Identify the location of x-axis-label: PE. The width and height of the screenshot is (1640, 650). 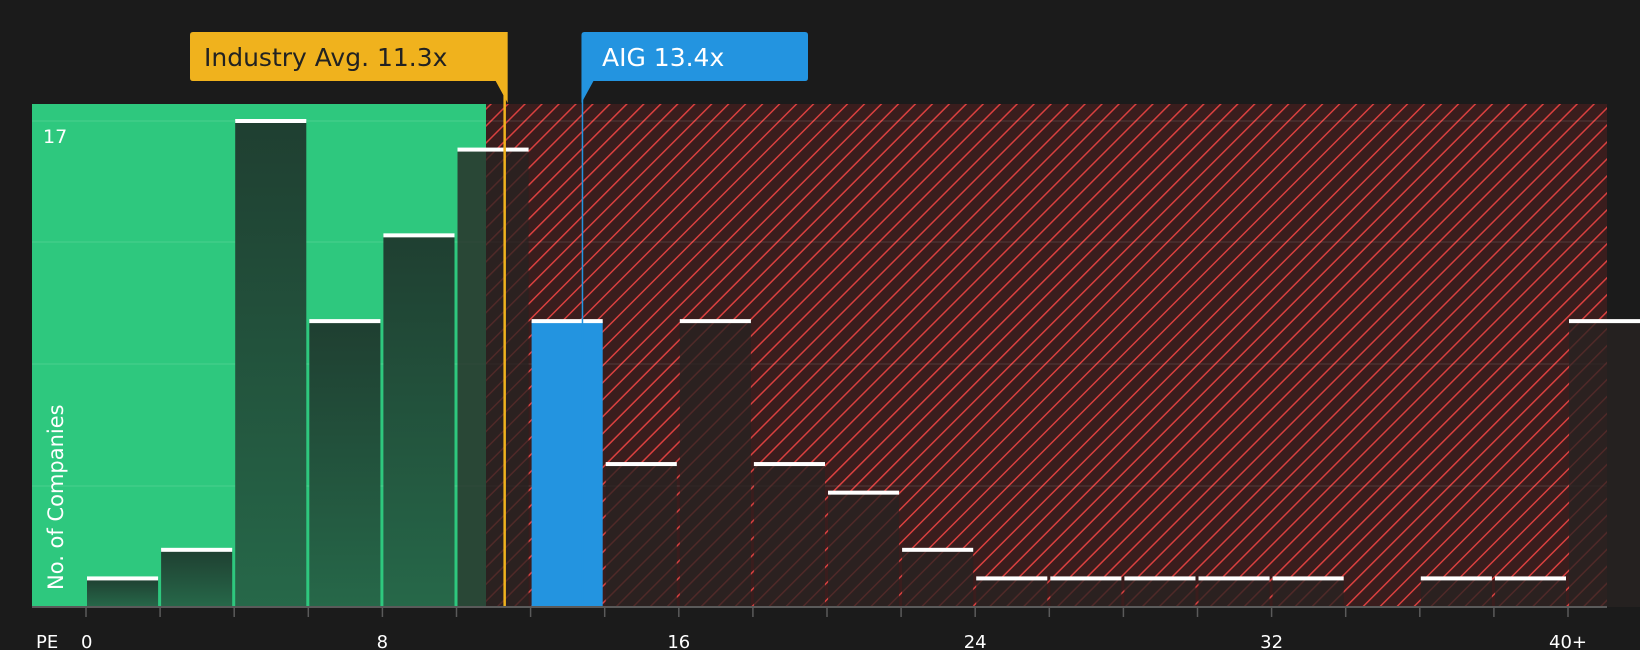
(47, 641).